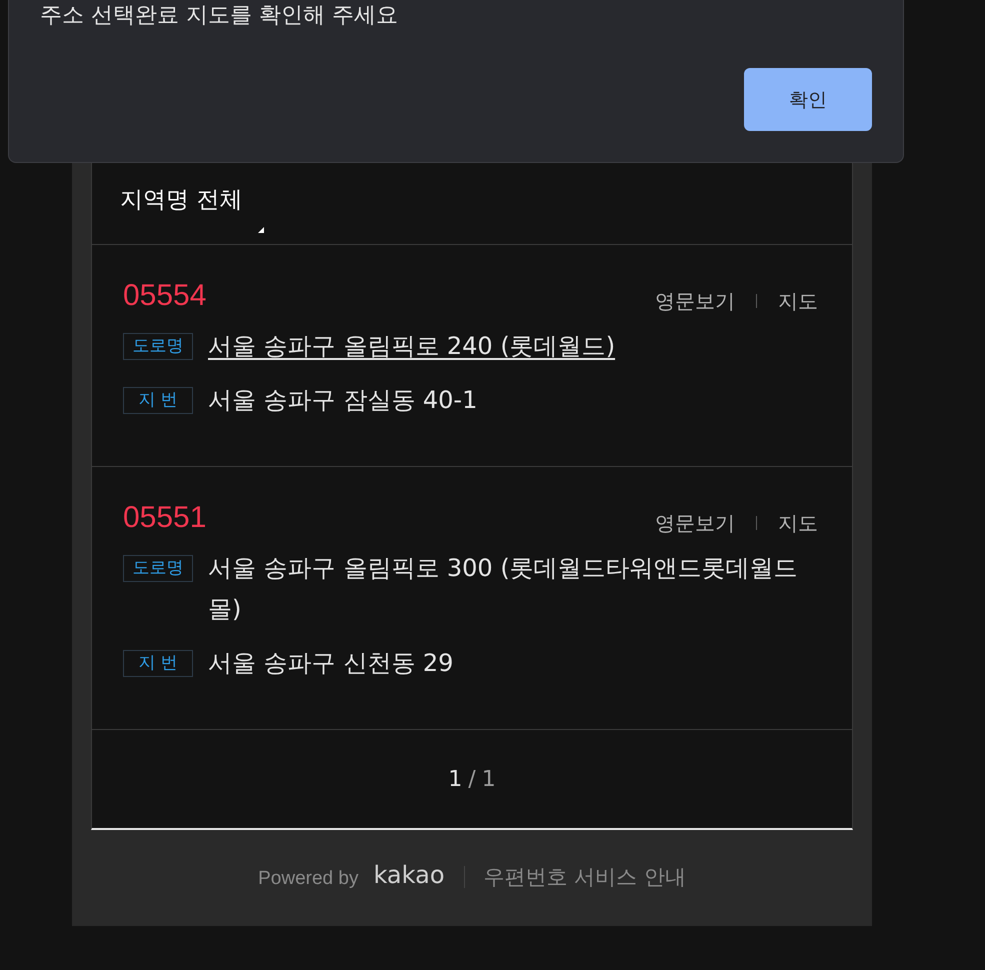  I want to click on service-info-link: 우편번호 서비스 안내, so click(585, 876).